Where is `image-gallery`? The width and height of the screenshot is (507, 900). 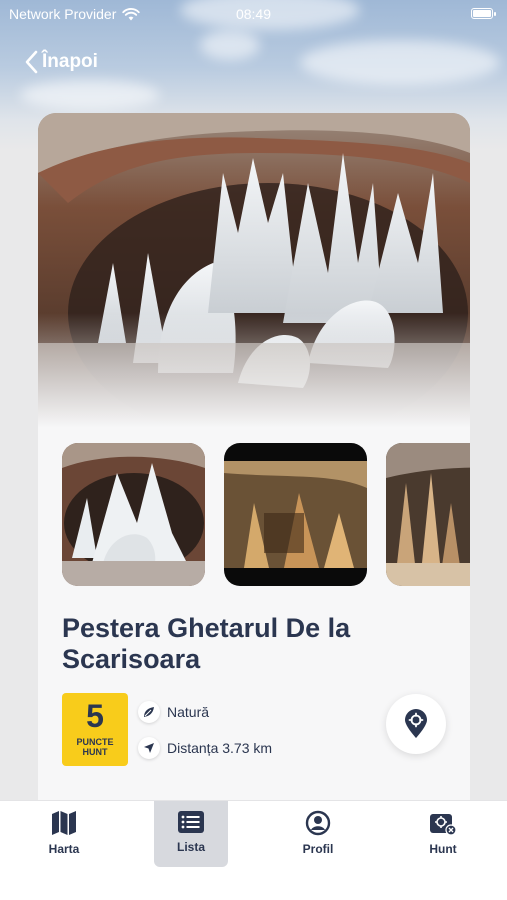 image-gallery is located at coordinates (266, 515).